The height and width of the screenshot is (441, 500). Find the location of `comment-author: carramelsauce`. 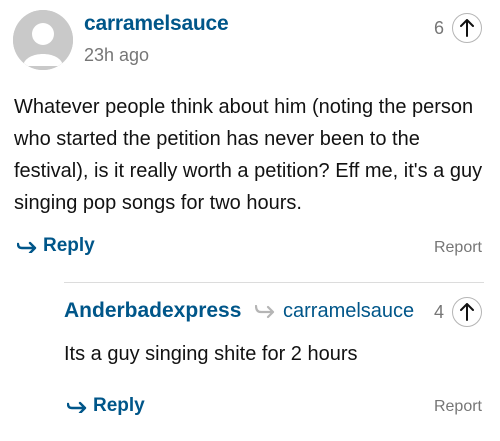

comment-author: carramelsauce is located at coordinates (156, 24).